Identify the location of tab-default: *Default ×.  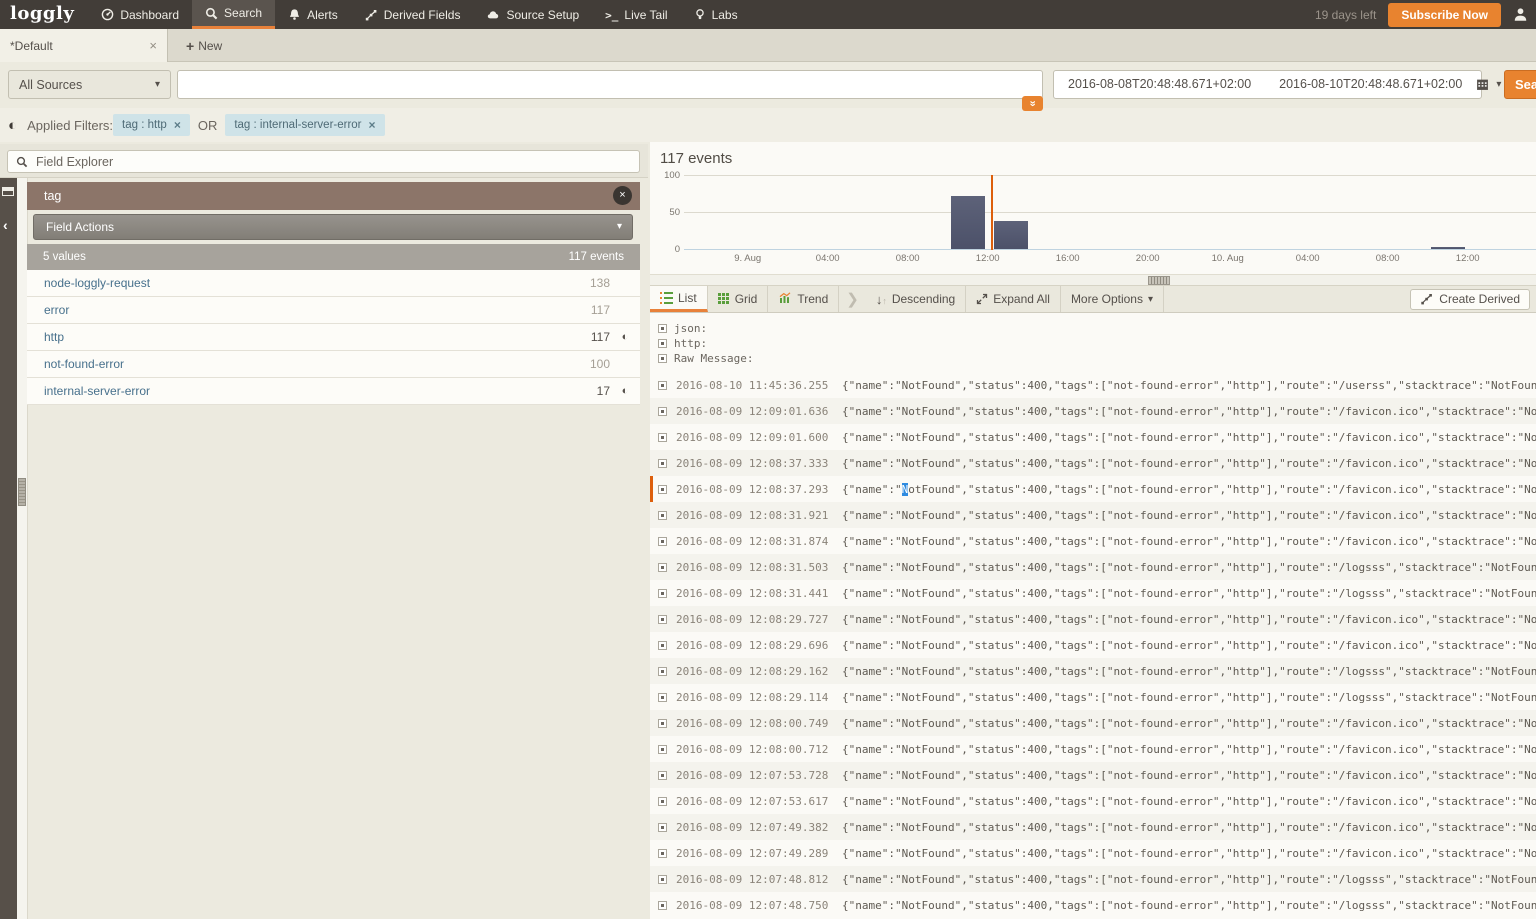
(84, 45).